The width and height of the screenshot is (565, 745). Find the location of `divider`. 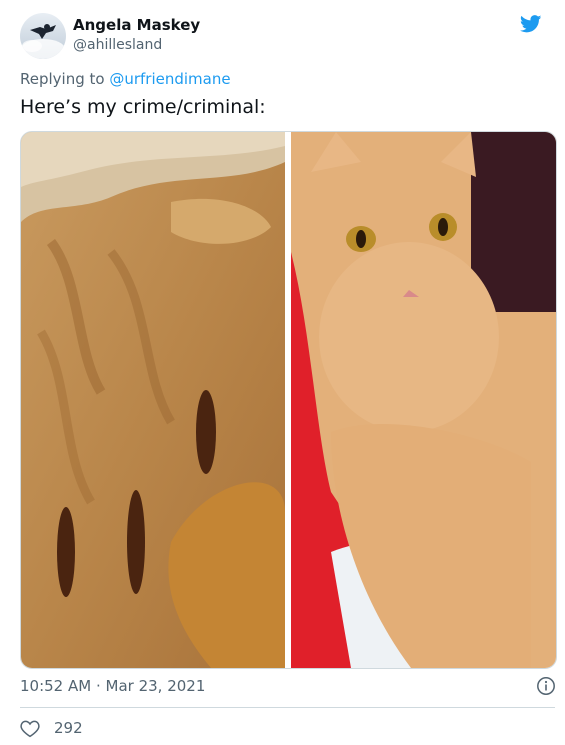

divider is located at coordinates (287, 707).